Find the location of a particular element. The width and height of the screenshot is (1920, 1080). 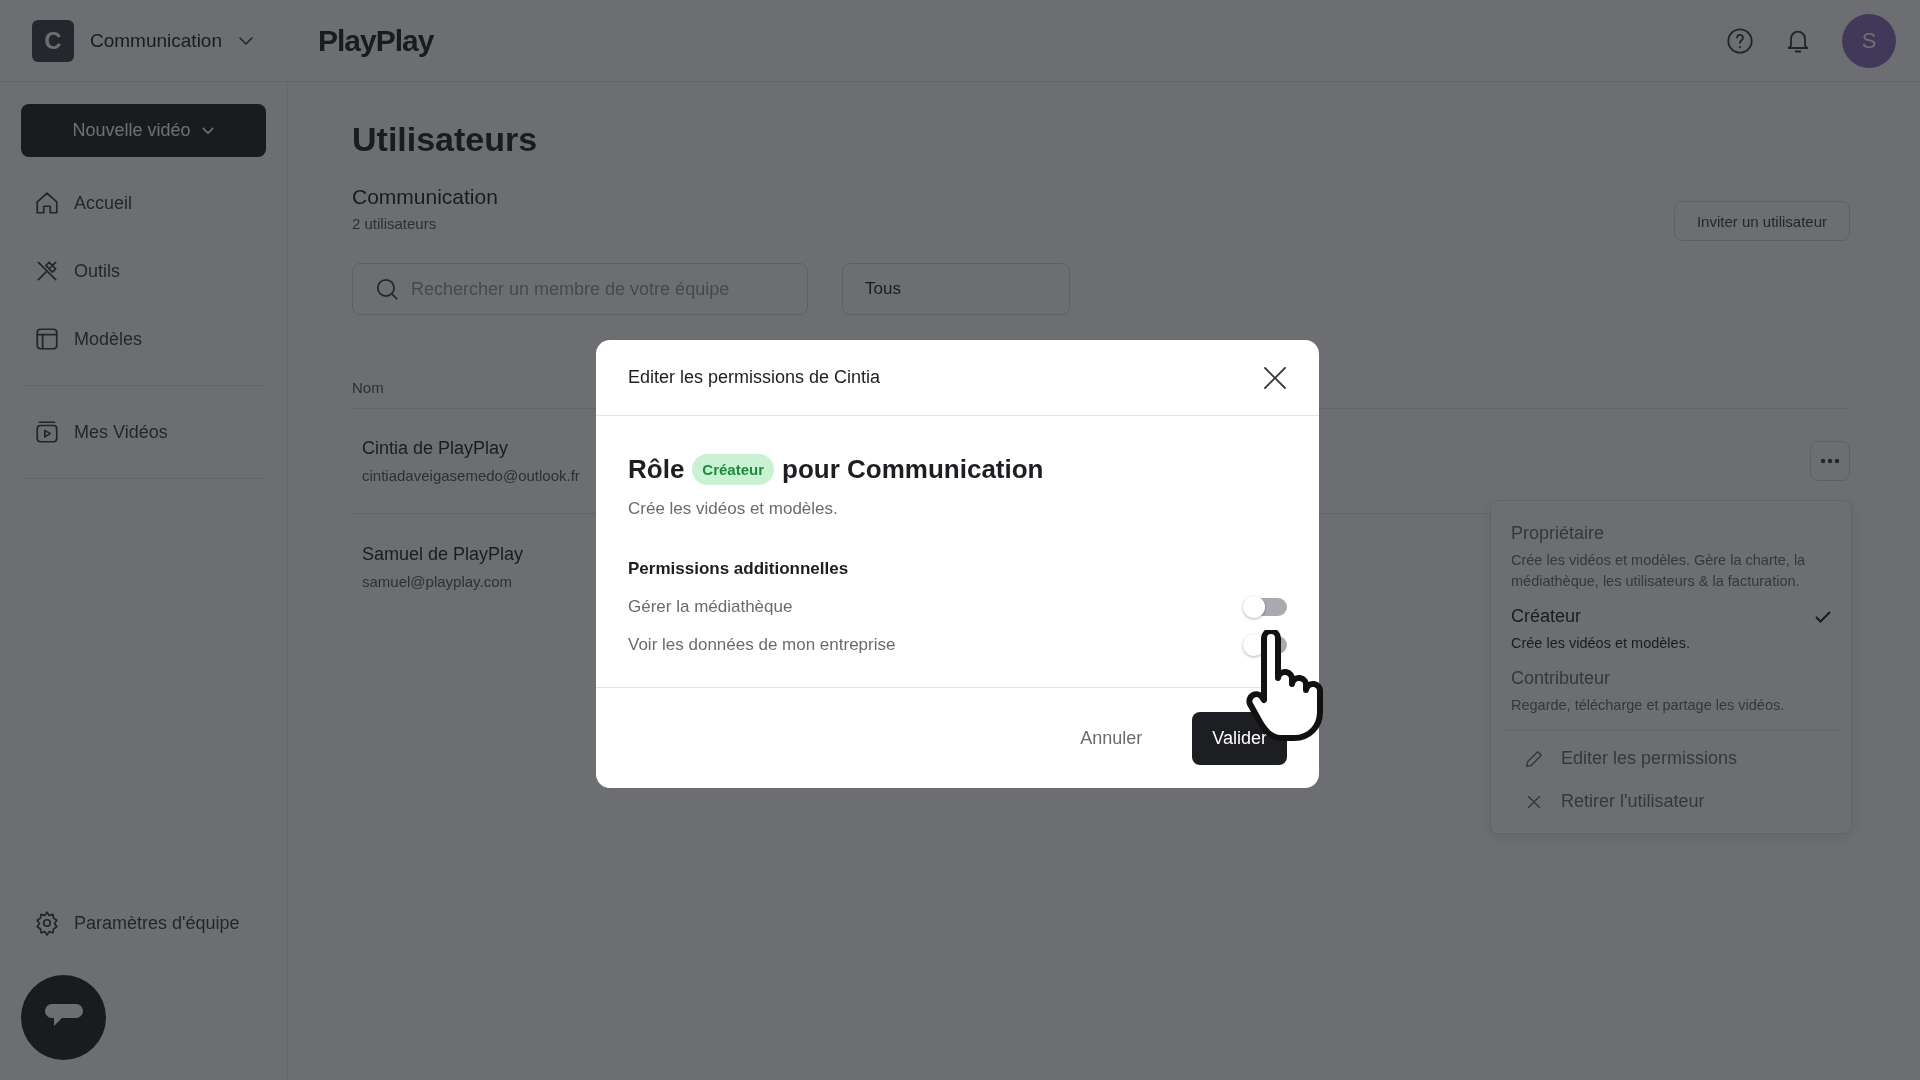

team-name: Communication is located at coordinates (425, 197).